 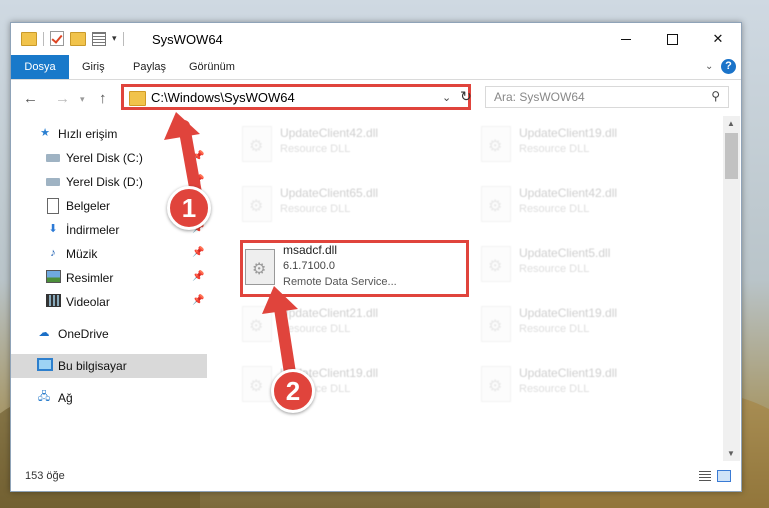 I want to click on sidebar-item-label: Belgeler, so click(x=88, y=206).